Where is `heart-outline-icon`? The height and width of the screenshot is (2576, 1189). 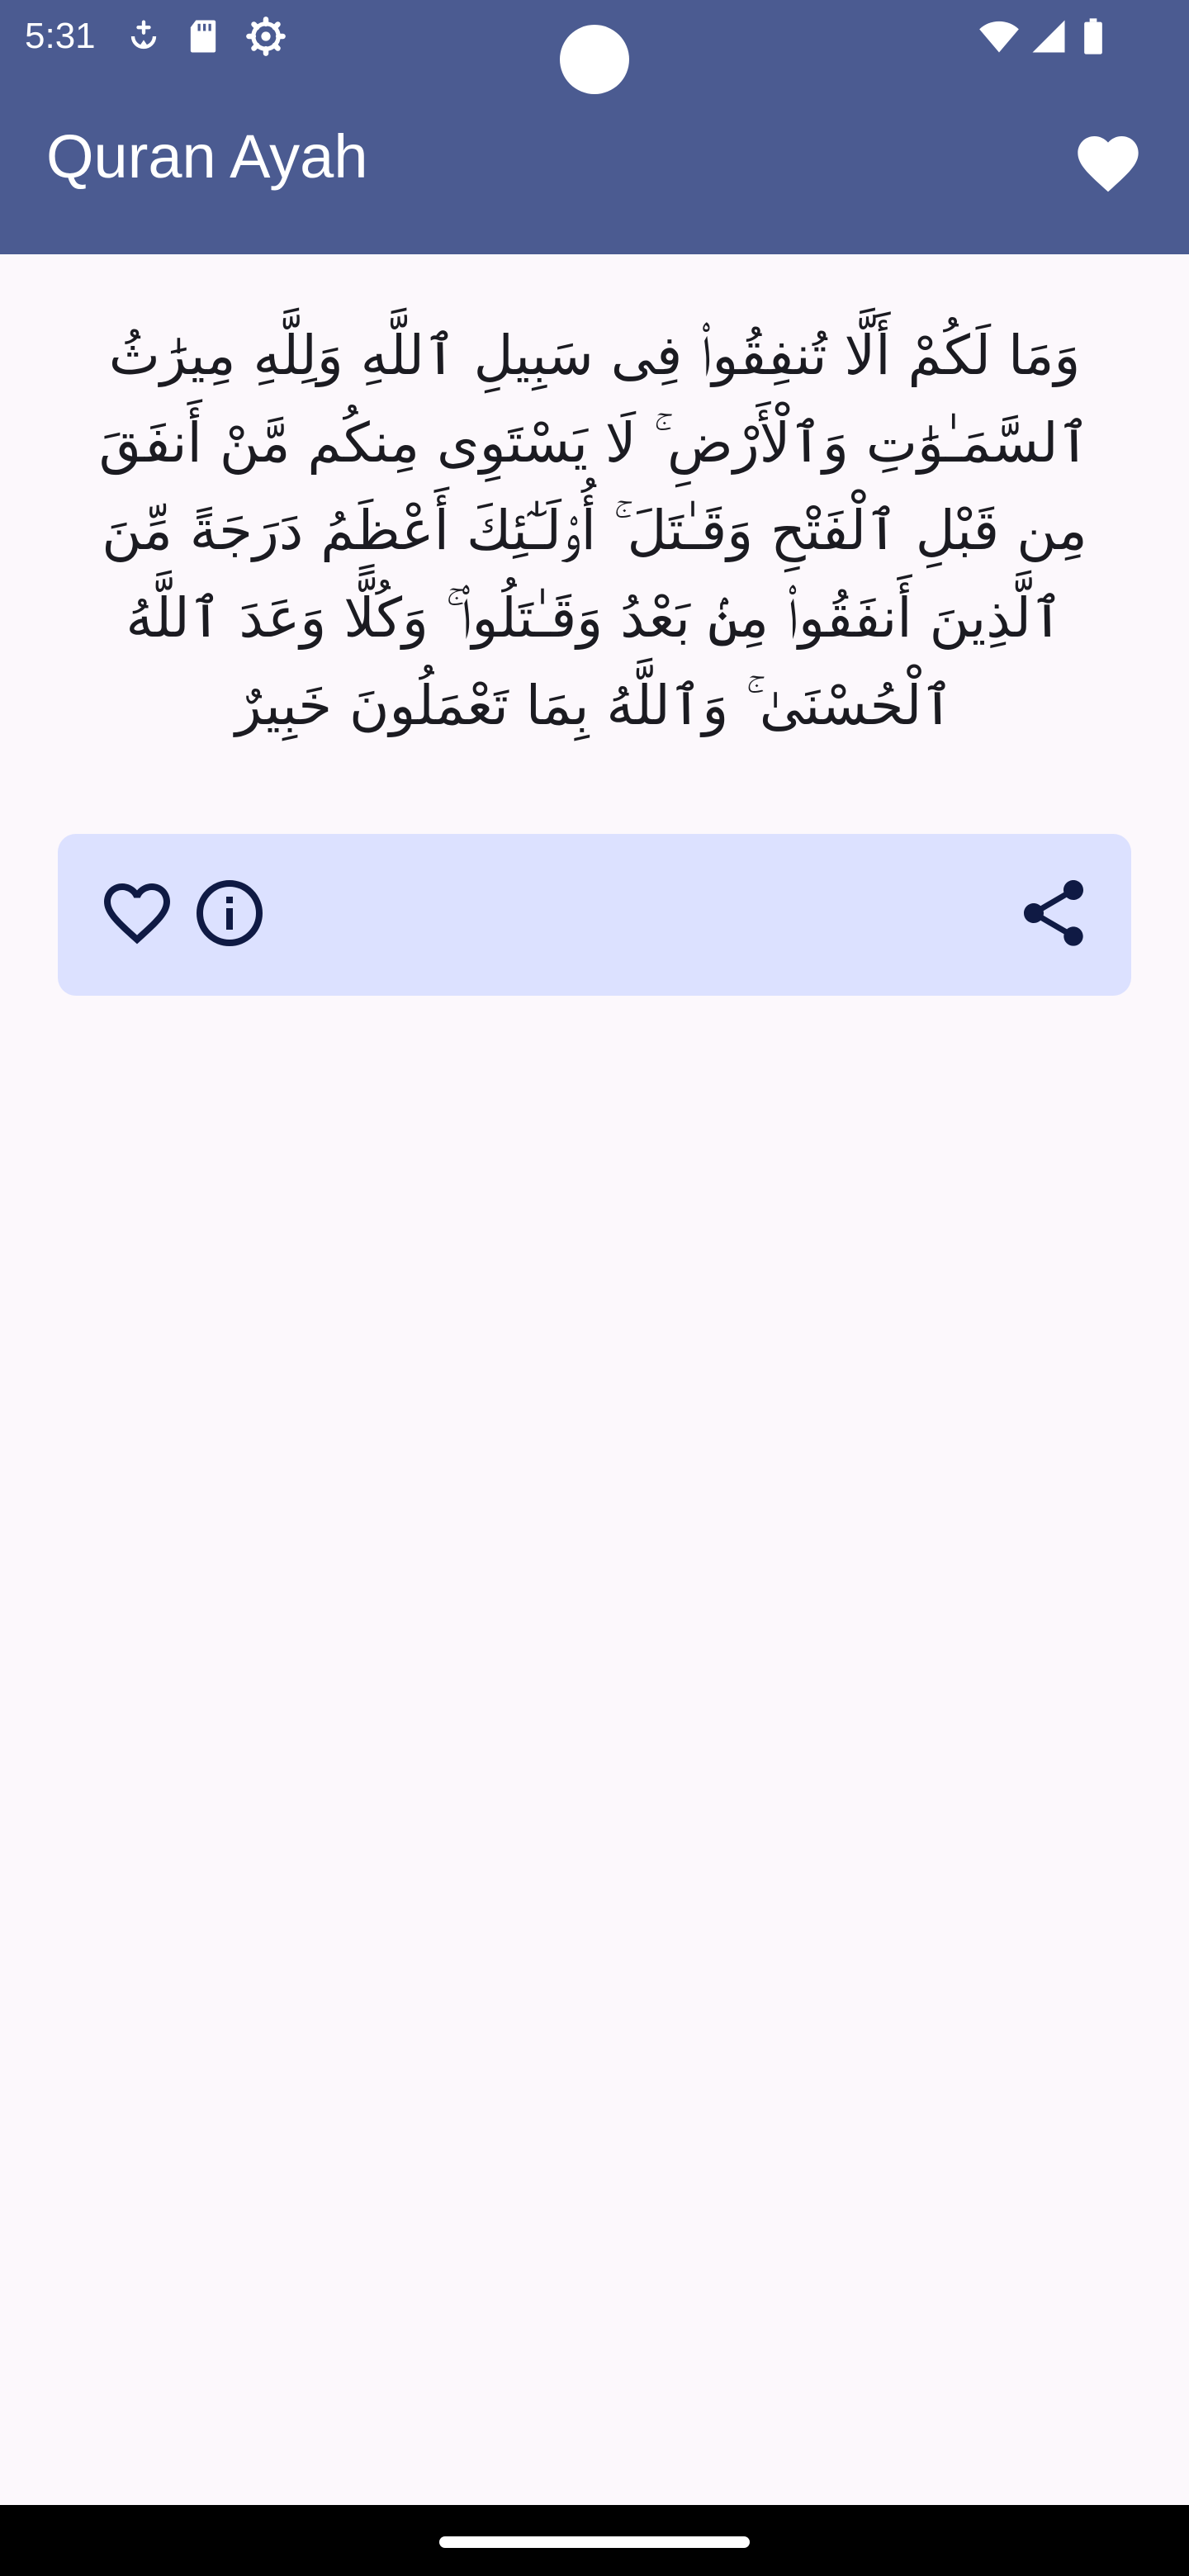
heart-outline-icon is located at coordinates (137, 914).